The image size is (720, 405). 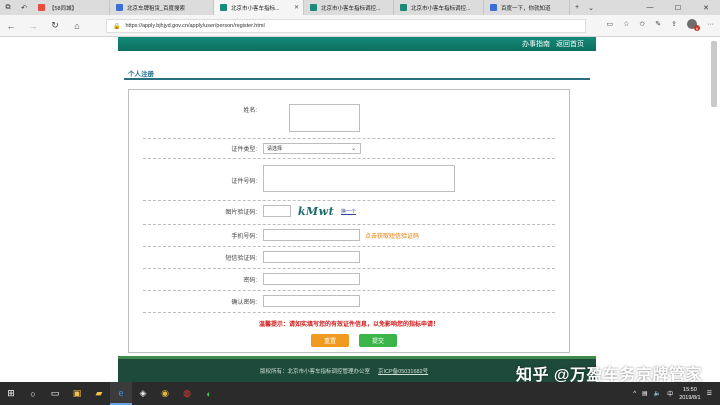 I want to click on name-label: 姓名:, so click(x=250, y=111).